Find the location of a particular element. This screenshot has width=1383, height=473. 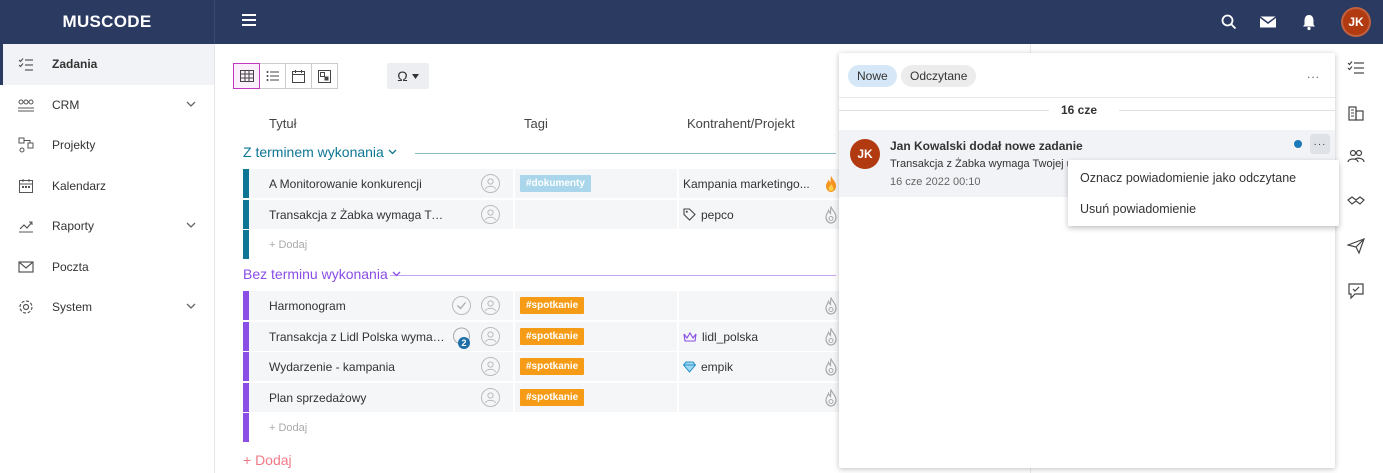

complete-check-icon is located at coordinates (461, 305).